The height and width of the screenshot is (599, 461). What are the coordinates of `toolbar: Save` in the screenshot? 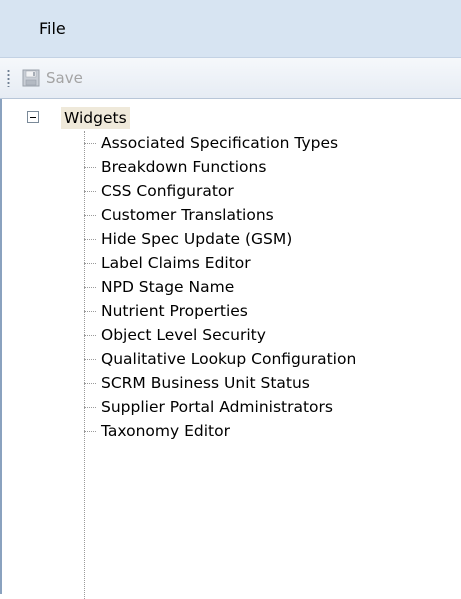 It's located at (230, 78).